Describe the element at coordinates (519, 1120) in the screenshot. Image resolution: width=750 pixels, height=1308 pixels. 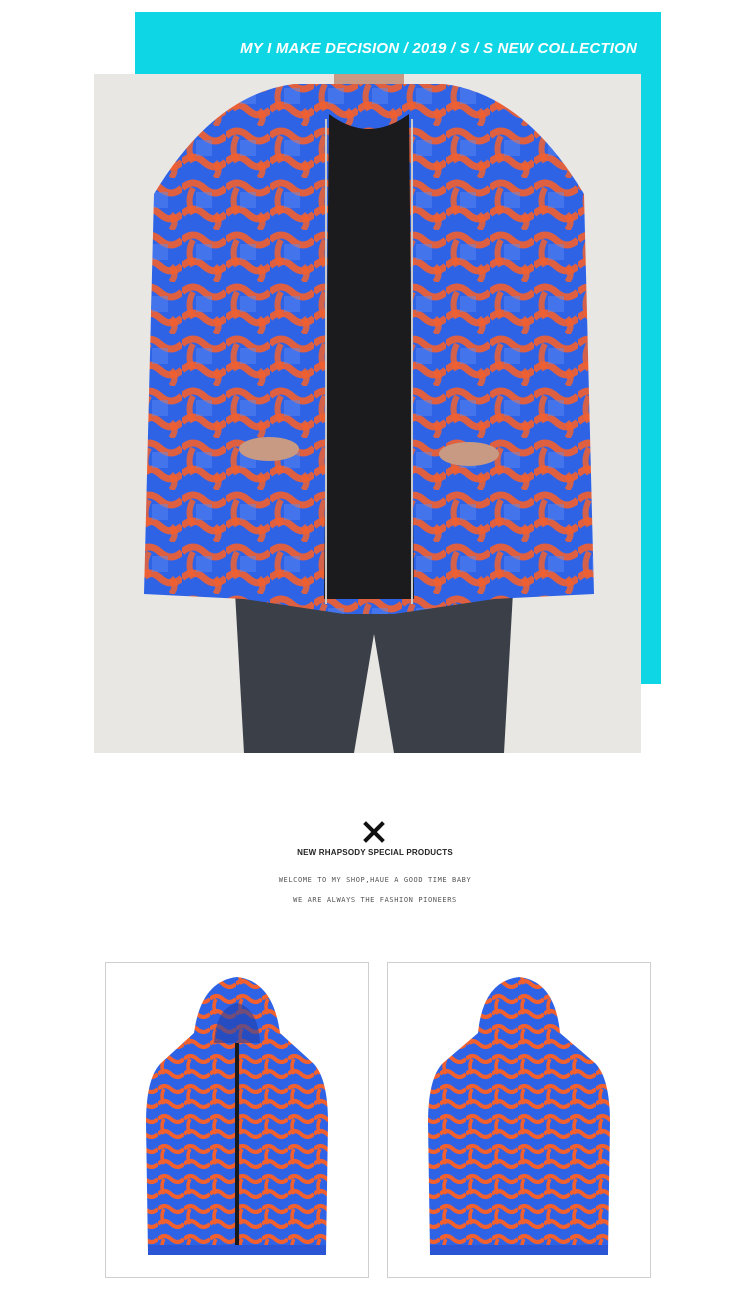
I see `back-view-image` at that location.